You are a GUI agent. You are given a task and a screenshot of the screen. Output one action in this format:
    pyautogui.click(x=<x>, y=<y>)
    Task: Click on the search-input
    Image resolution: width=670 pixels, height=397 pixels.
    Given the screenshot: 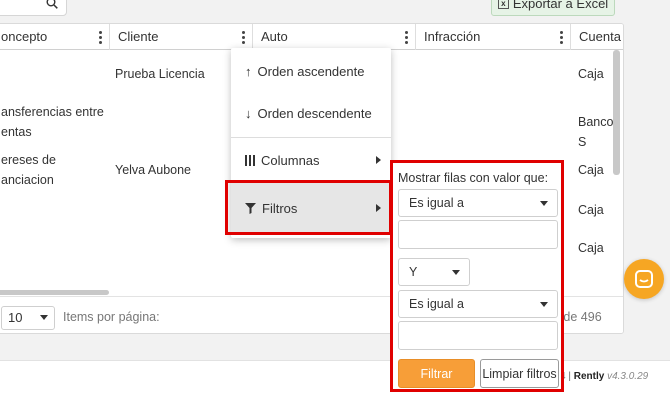 What is the action you would take?
    pyautogui.click(x=33, y=8)
    